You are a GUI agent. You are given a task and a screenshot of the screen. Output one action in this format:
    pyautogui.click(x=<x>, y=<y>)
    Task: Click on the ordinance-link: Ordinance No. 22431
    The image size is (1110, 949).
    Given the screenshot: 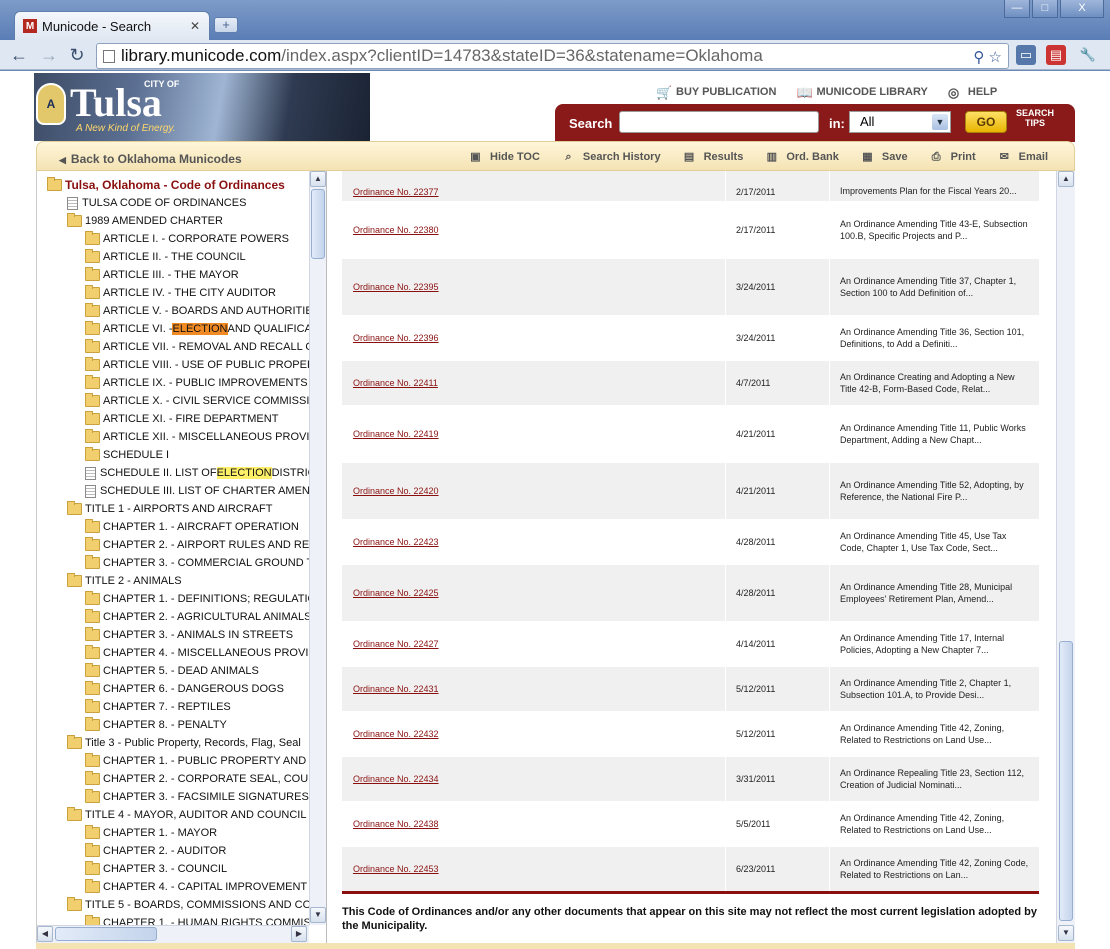 What is the action you would take?
    pyautogui.click(x=396, y=689)
    